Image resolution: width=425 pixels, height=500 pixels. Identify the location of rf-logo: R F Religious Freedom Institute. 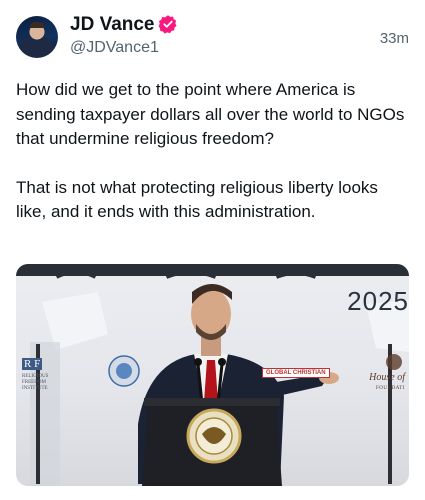
(44, 373).